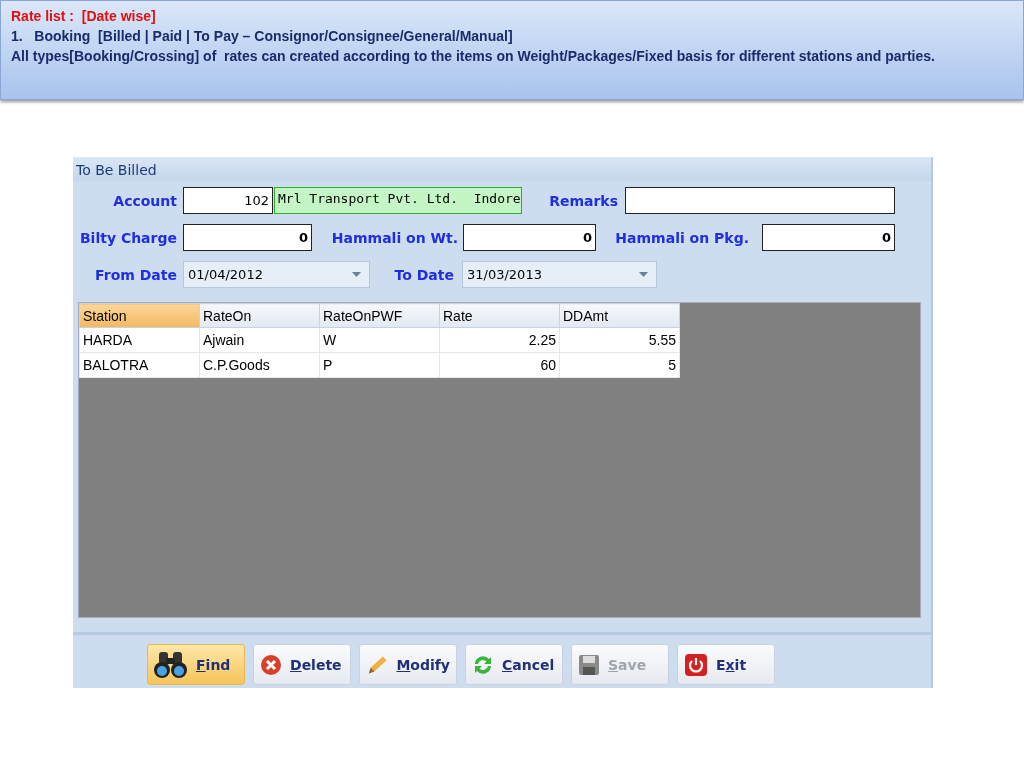 This screenshot has width=1024, height=768. What do you see at coordinates (499, 340) in the screenshot?
I see `table-cell: 2.25` at bounding box center [499, 340].